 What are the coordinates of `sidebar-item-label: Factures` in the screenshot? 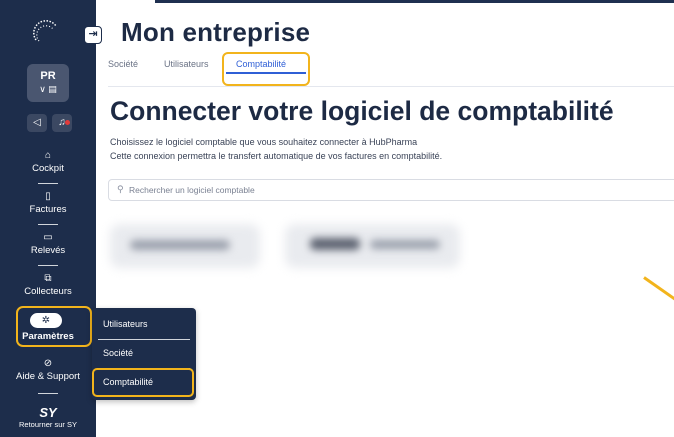 It's located at (48, 209).